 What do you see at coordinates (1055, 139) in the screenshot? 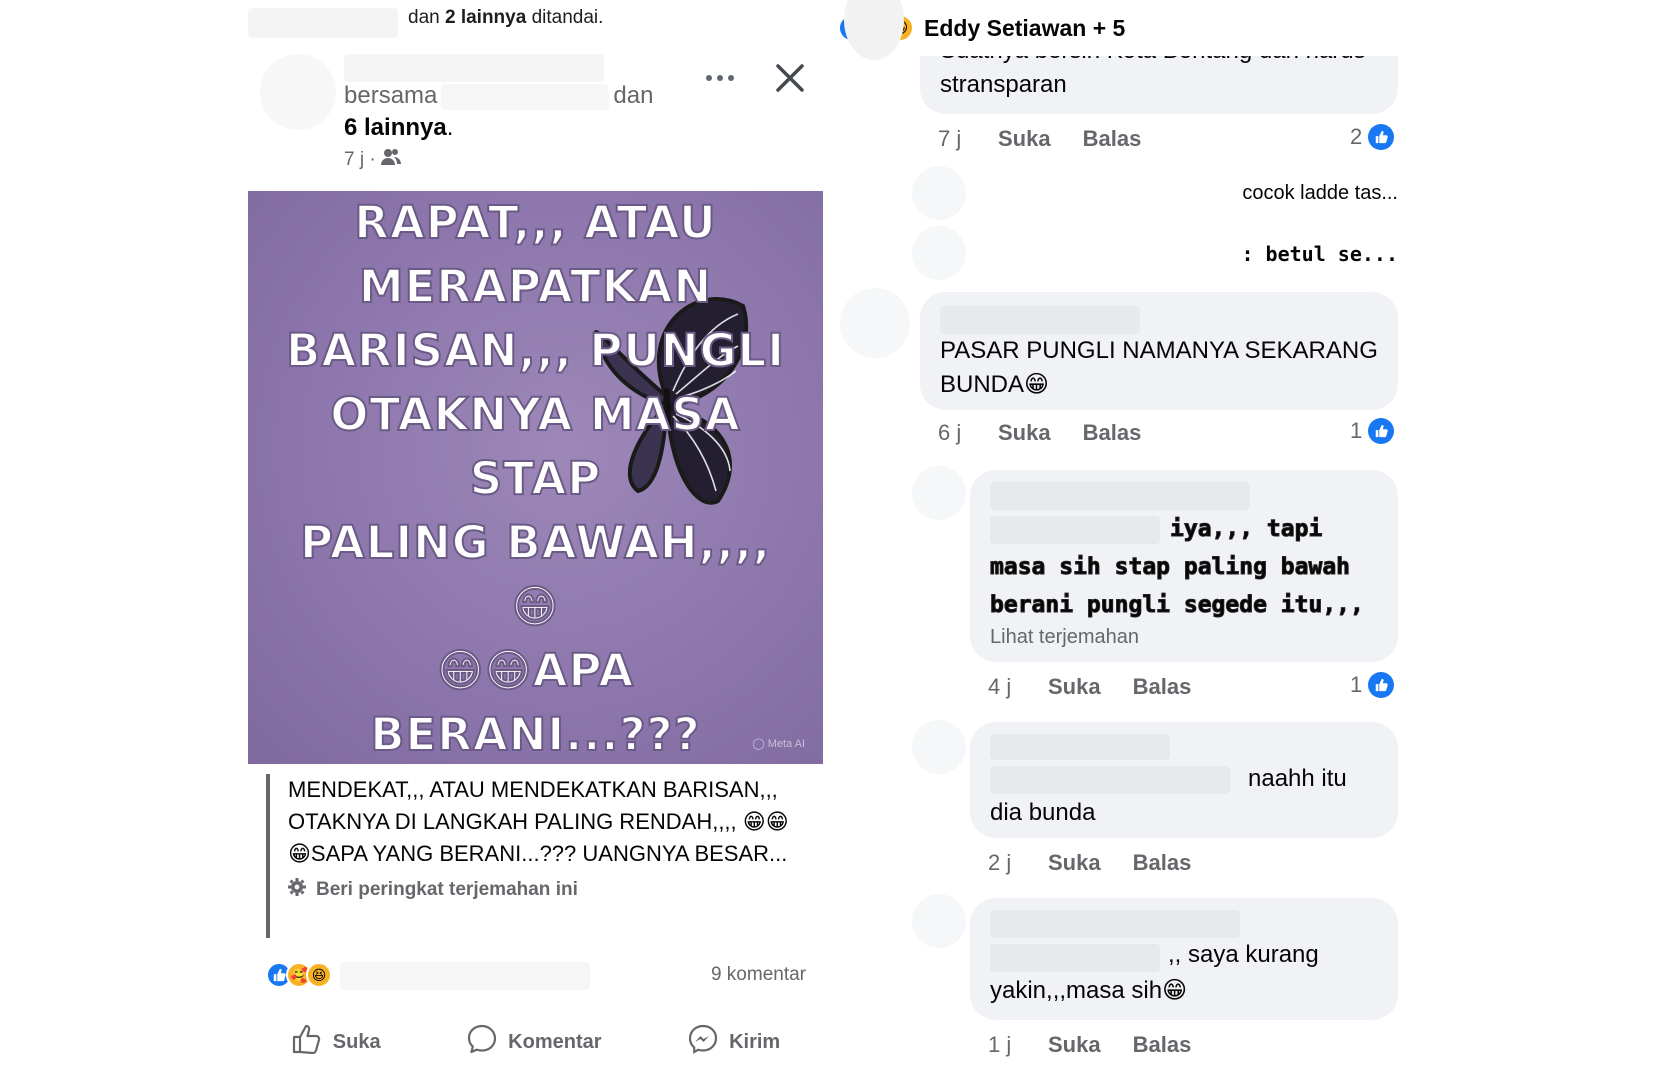
I see `comment-meta: 7 j Suka Balas` at bounding box center [1055, 139].